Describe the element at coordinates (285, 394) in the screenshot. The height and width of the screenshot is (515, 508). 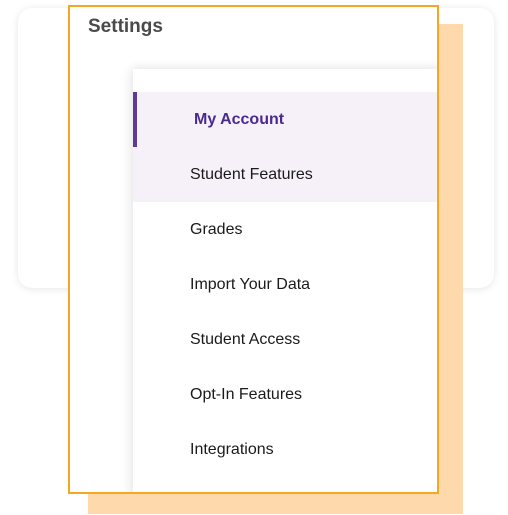
I see `menu-item-opt-in-features: Opt-In Features` at that location.